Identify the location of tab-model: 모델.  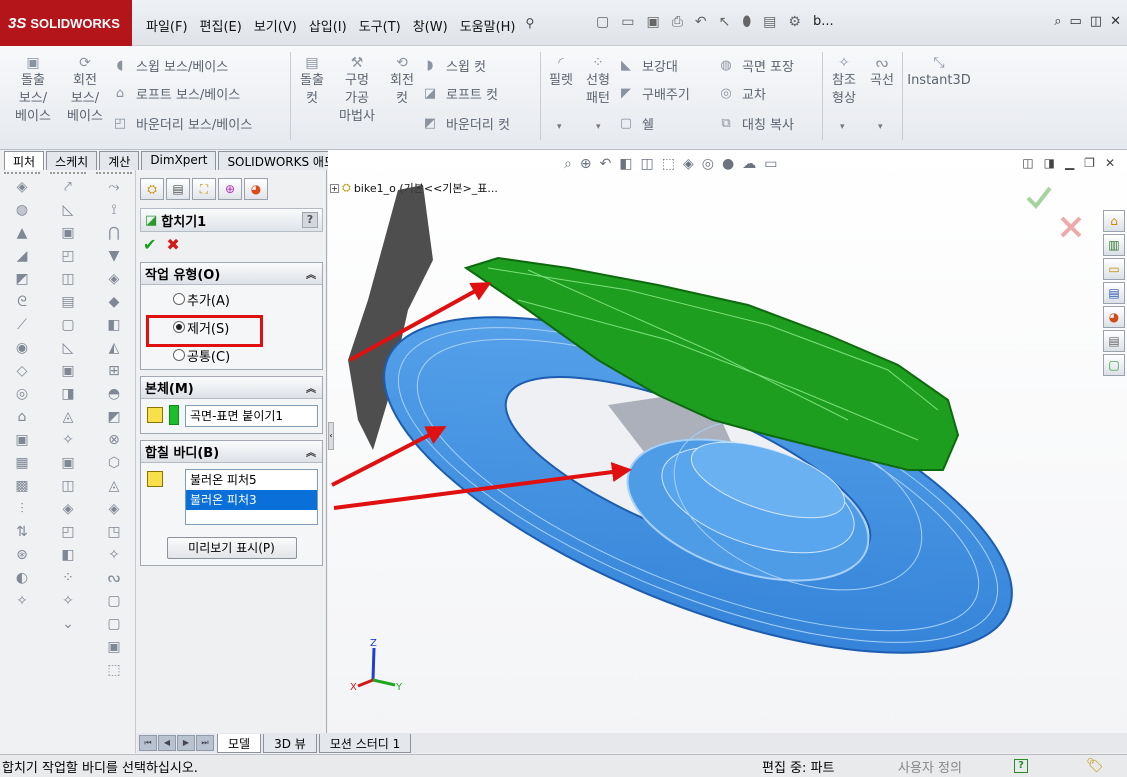
(239, 743).